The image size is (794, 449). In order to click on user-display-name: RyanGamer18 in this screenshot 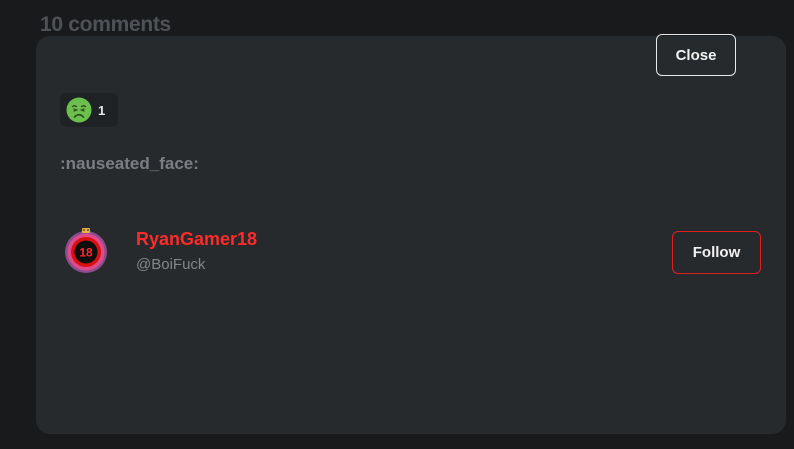, I will do `click(196, 239)`.